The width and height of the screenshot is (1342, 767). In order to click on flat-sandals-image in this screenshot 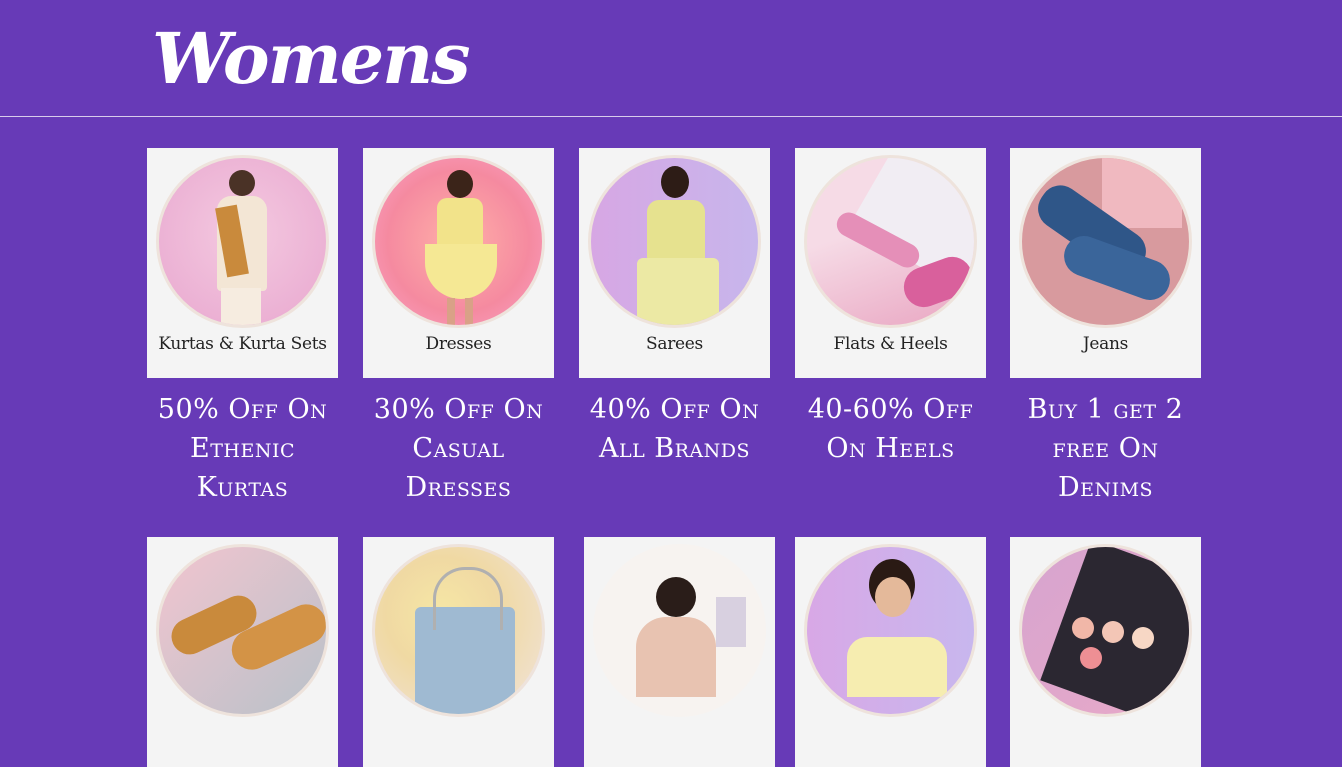, I will do `click(242, 630)`.